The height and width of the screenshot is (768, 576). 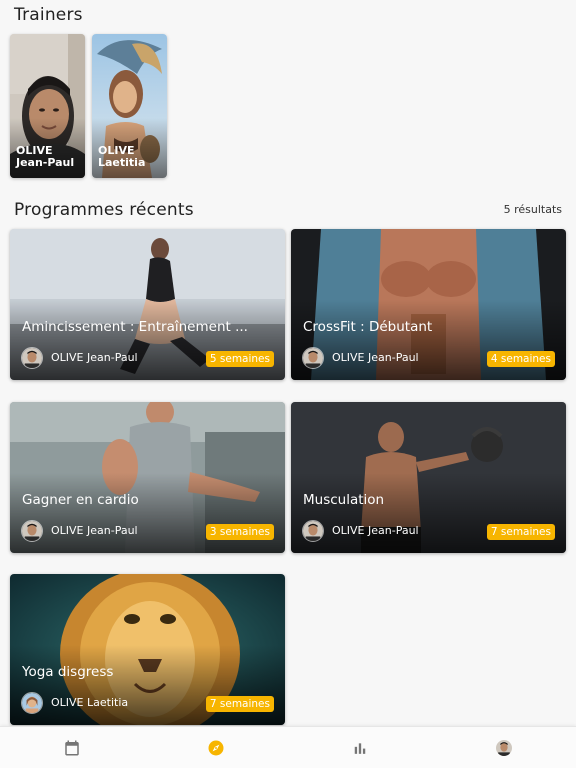 I want to click on programme-title: CrossFit : Débutant, so click(x=368, y=327).